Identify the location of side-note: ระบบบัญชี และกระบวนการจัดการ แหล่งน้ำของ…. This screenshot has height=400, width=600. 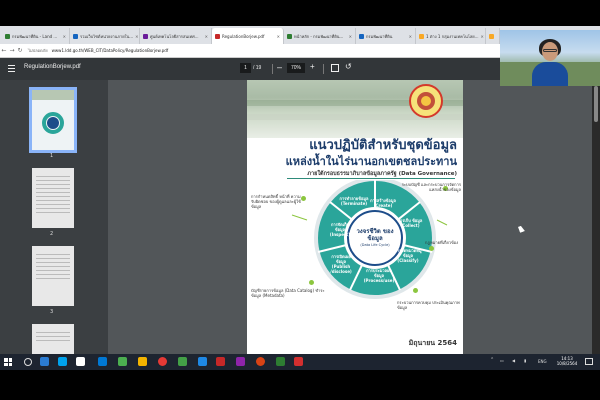
(431, 187).